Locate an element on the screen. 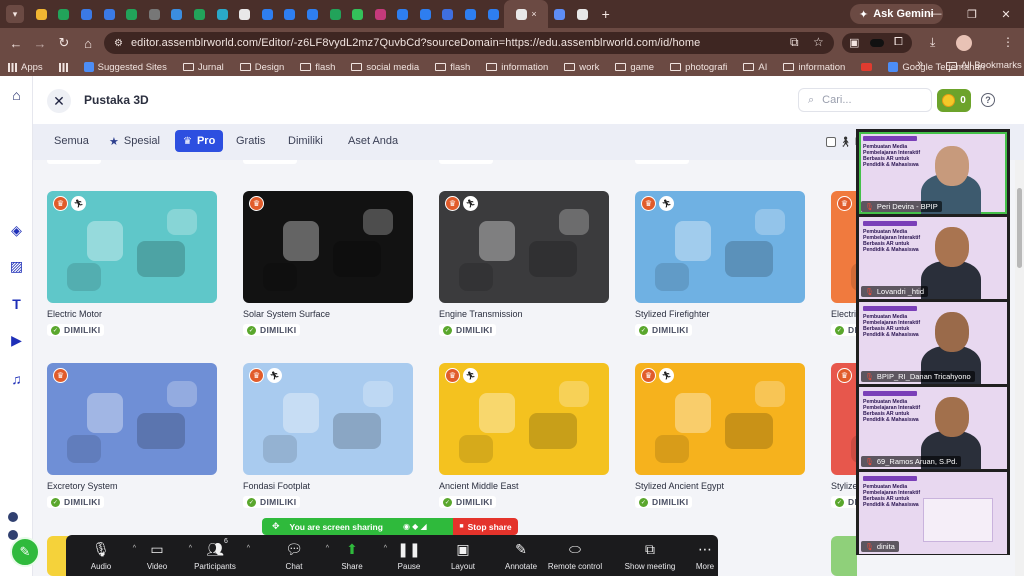 The image size is (1024, 576). bookmark-item is located at coordinates (867, 67).